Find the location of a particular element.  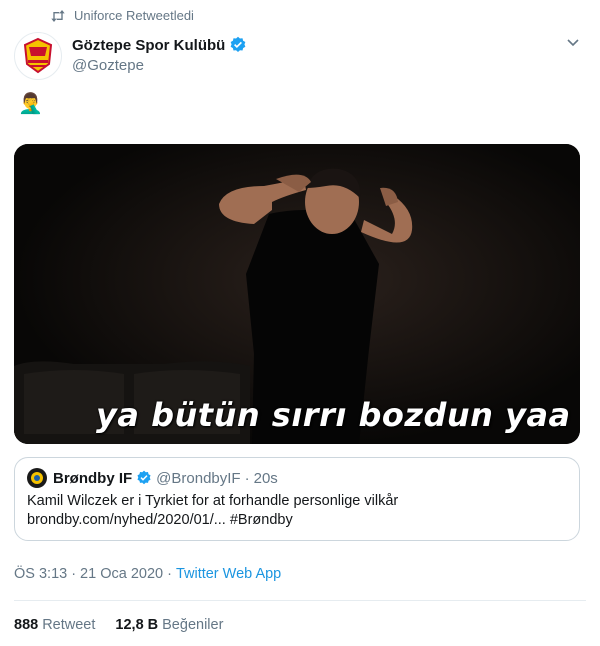

chevron-down-icon is located at coordinates (573, 43).